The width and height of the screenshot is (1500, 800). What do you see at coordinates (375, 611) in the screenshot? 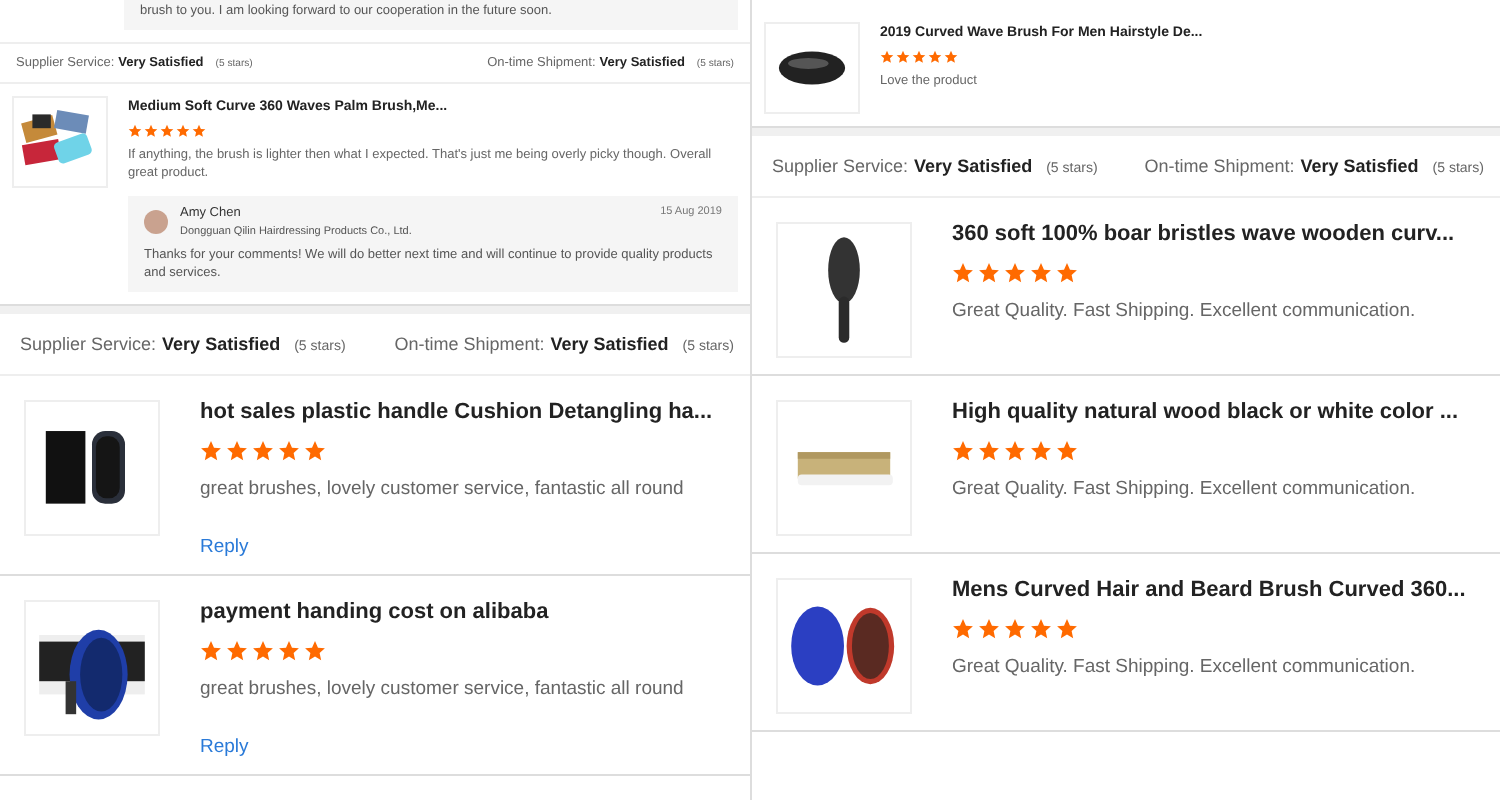
I see `product-title: payment handing cost on alibaba` at bounding box center [375, 611].